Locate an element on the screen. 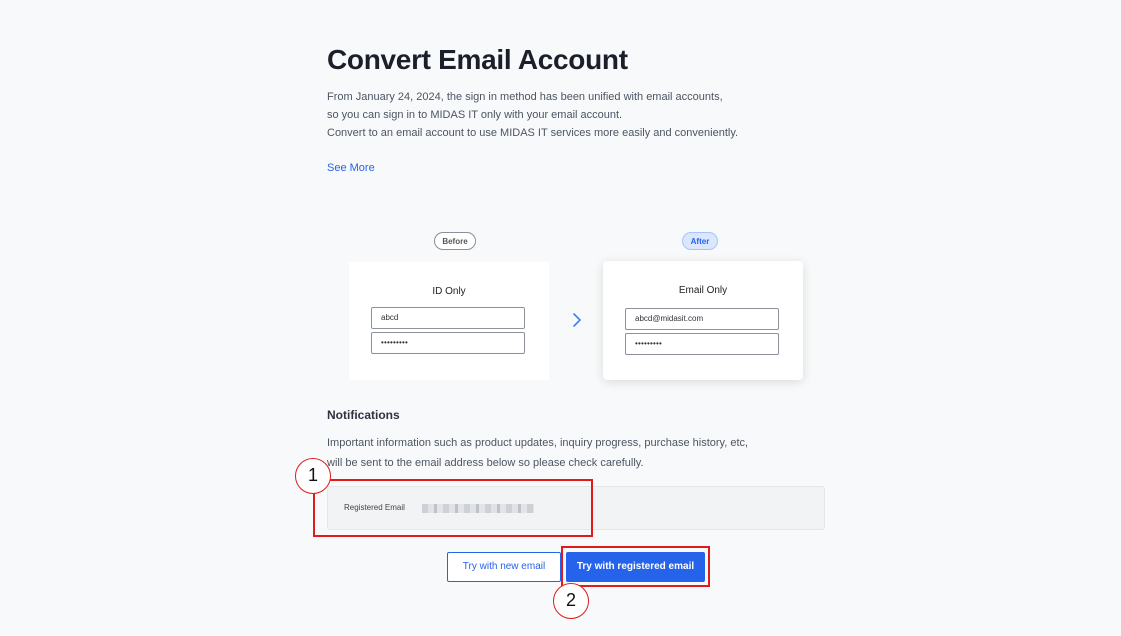 This screenshot has height=636, width=1121. highlight-box-registered-button is located at coordinates (635, 566).